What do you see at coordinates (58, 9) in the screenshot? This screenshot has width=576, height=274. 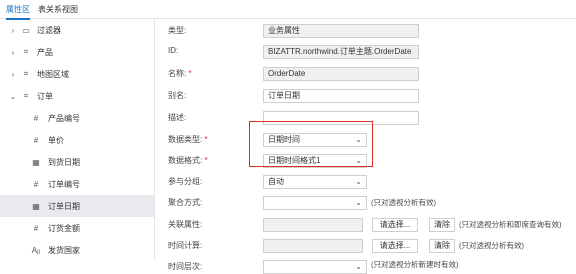 I see `tab-table-relations: 表关系视图` at bounding box center [58, 9].